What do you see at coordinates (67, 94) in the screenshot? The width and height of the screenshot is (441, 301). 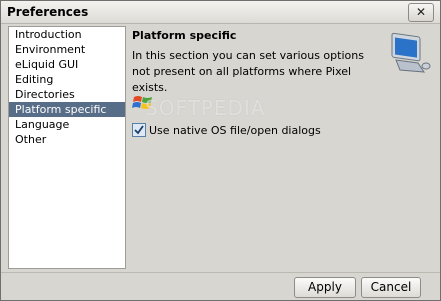 I see `category-item-directories: Directories` at bounding box center [67, 94].